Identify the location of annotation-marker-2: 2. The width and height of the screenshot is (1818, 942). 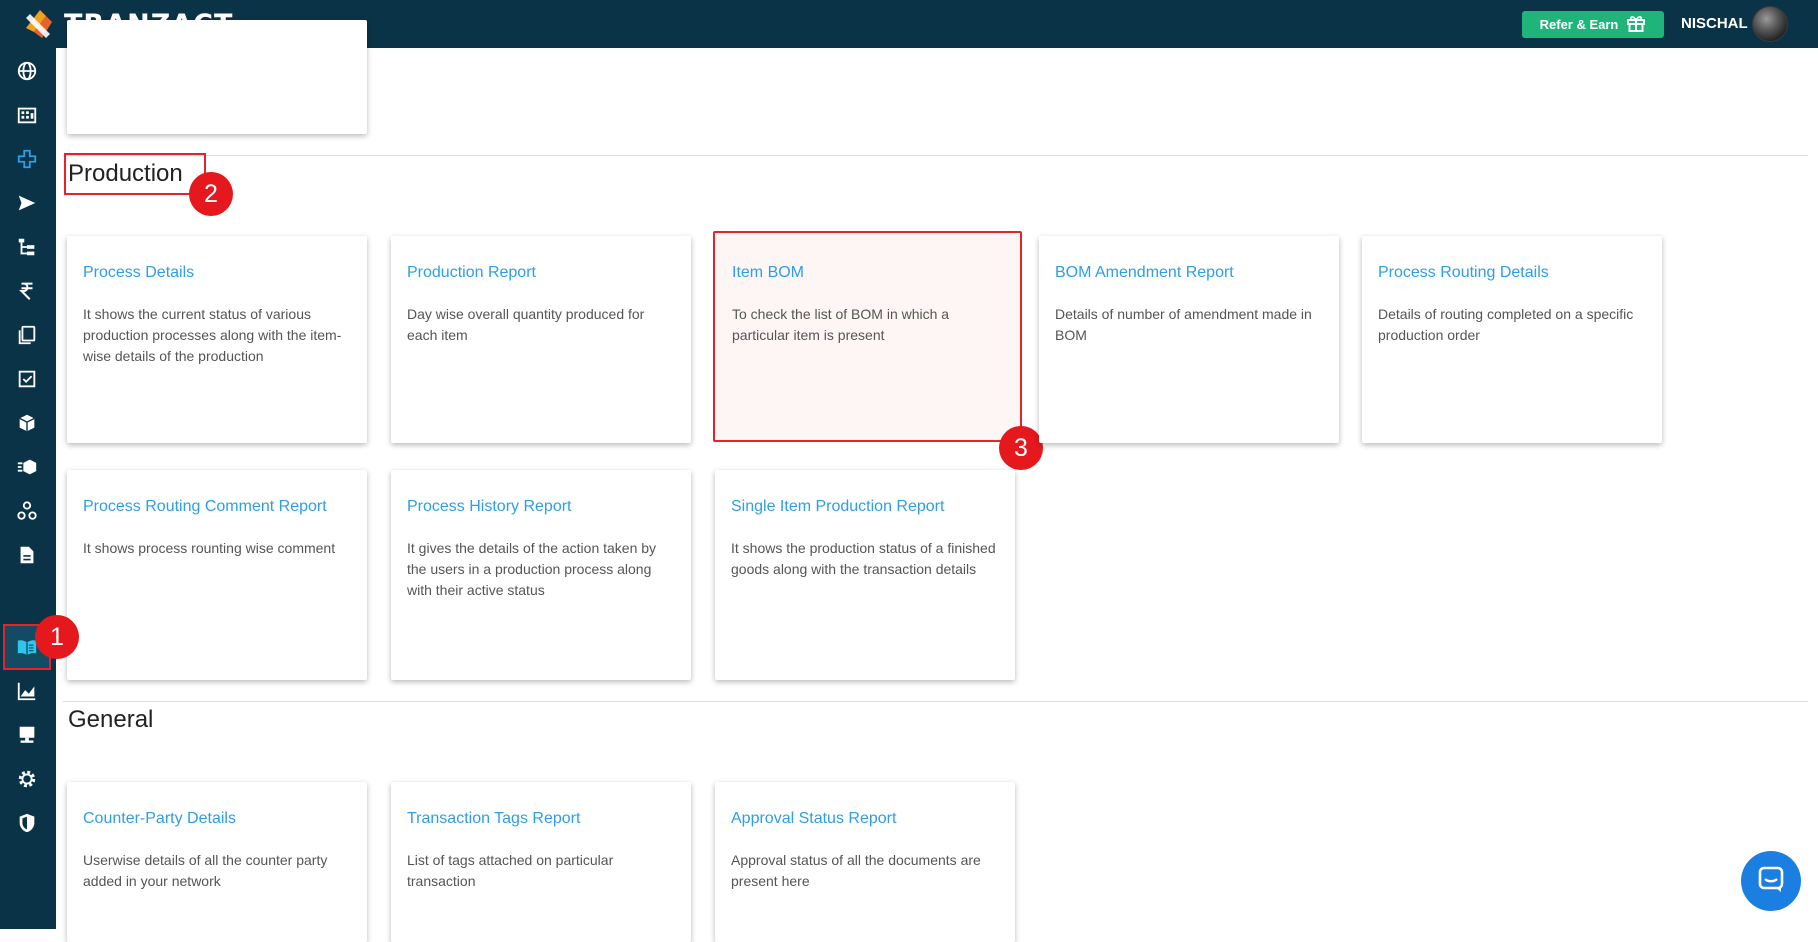
(211, 194).